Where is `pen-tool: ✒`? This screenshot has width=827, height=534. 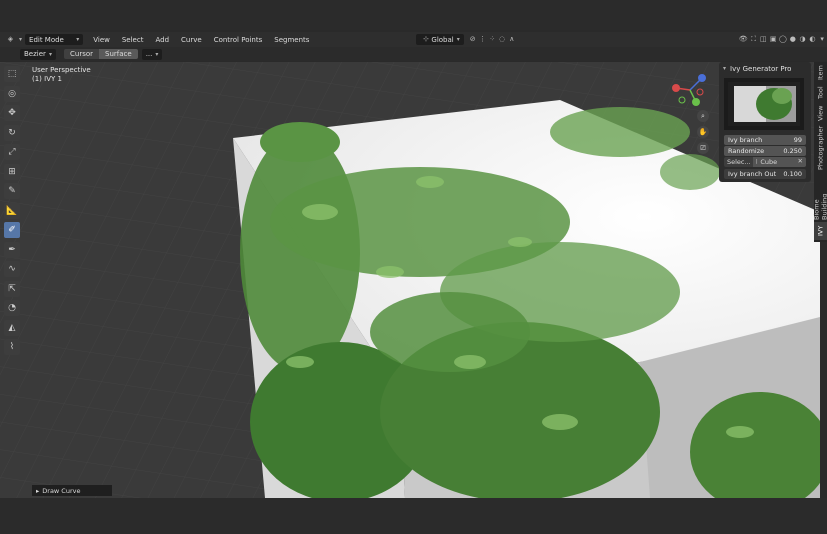
pen-tool: ✒ is located at coordinates (12, 249).